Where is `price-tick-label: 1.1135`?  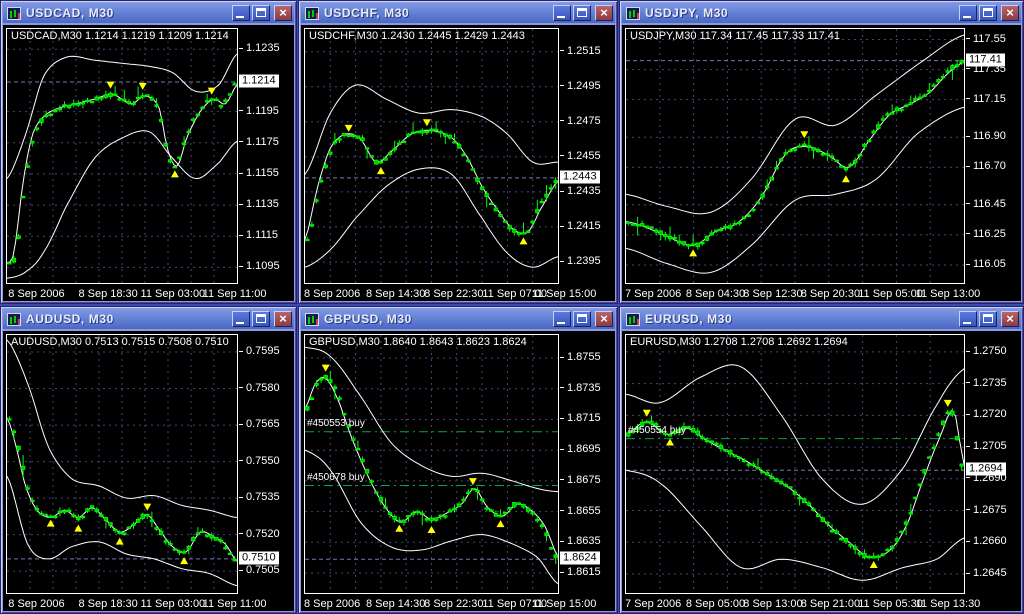
price-tick-label: 1.1135 is located at coordinates (259, 204).